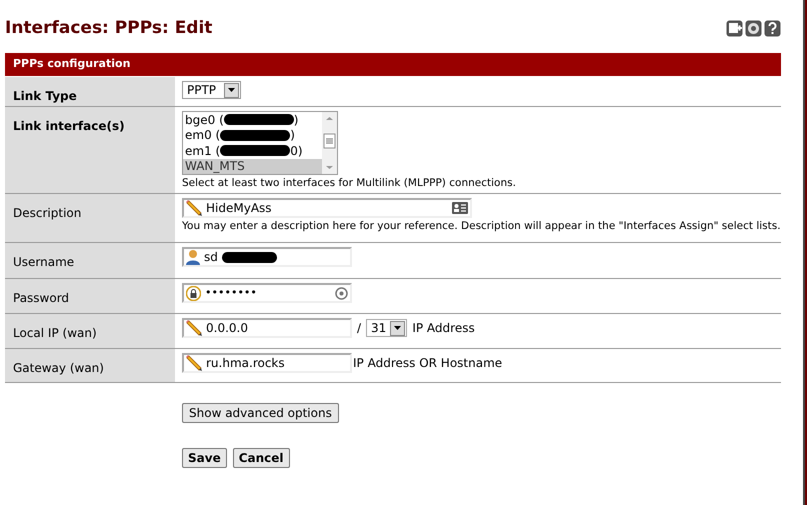  Describe the element at coordinates (329, 143) in the screenshot. I see `scrollbar-icon` at that location.